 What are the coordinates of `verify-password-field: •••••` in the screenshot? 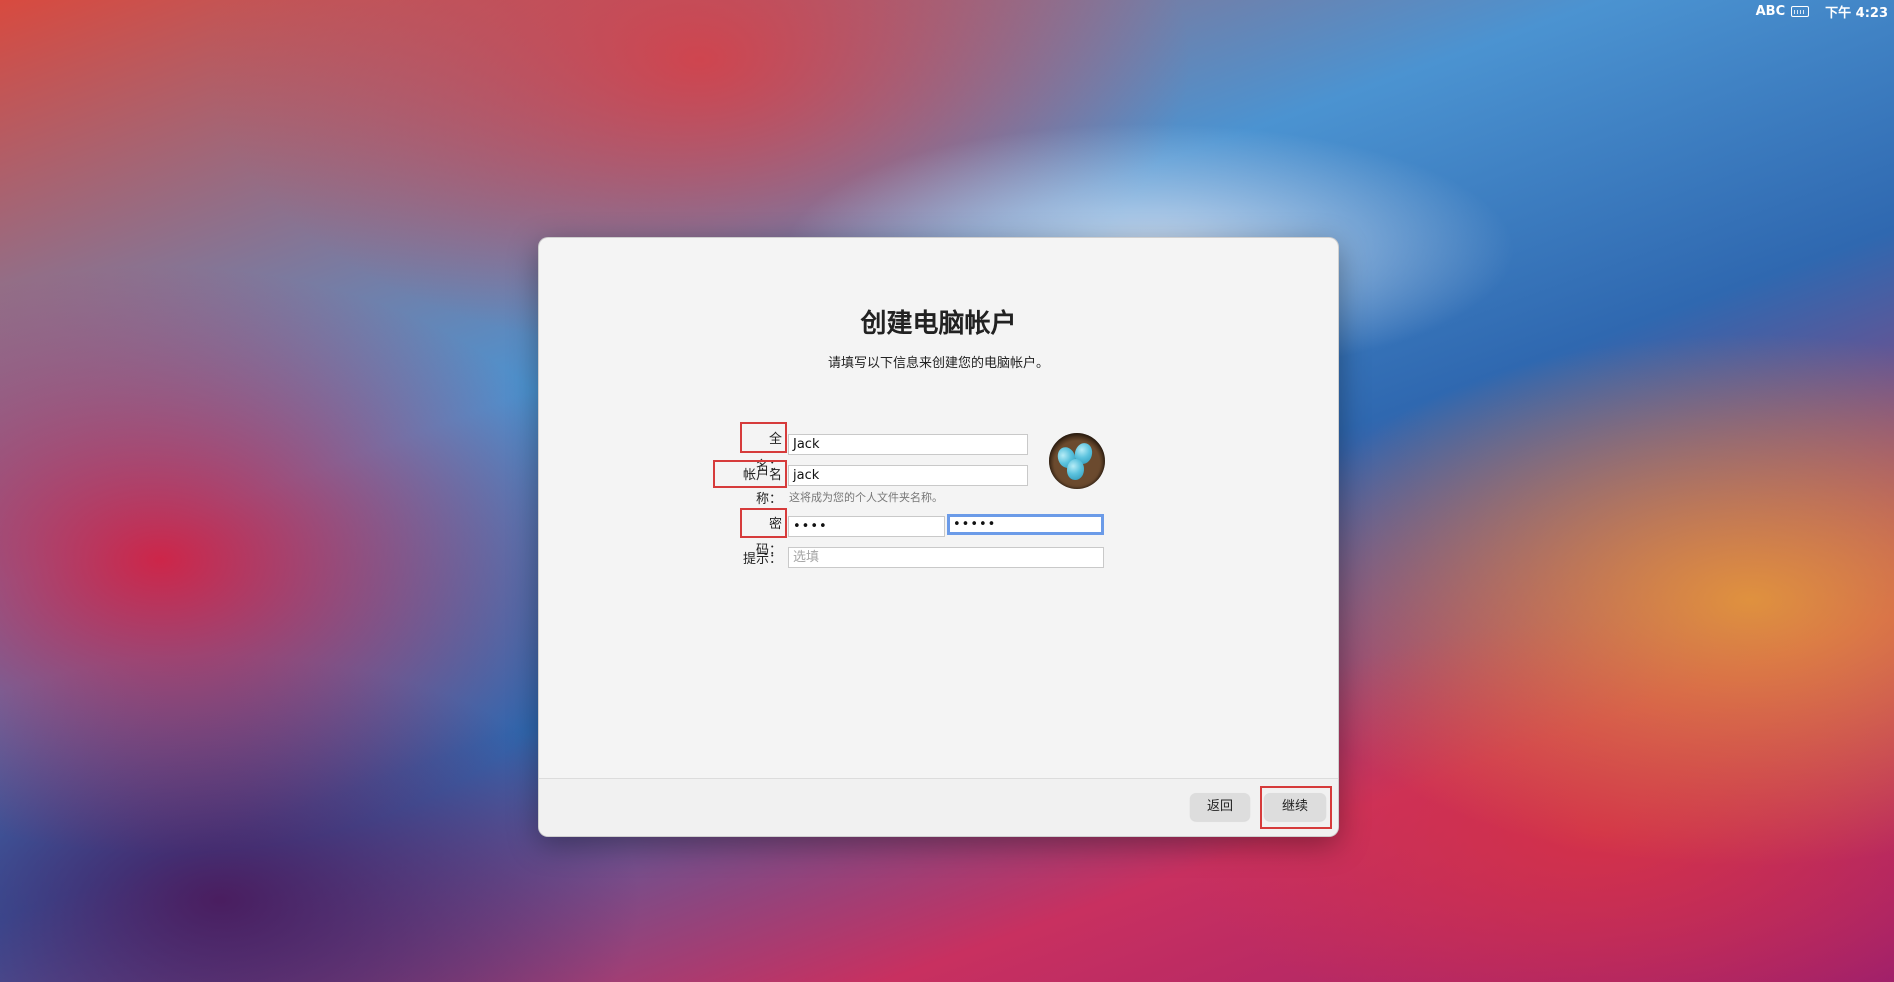 It's located at (1025, 524).